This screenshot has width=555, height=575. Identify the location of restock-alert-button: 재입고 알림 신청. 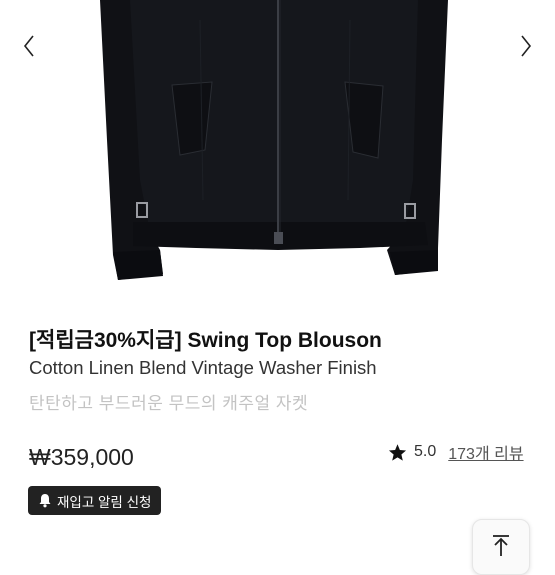
(95, 500).